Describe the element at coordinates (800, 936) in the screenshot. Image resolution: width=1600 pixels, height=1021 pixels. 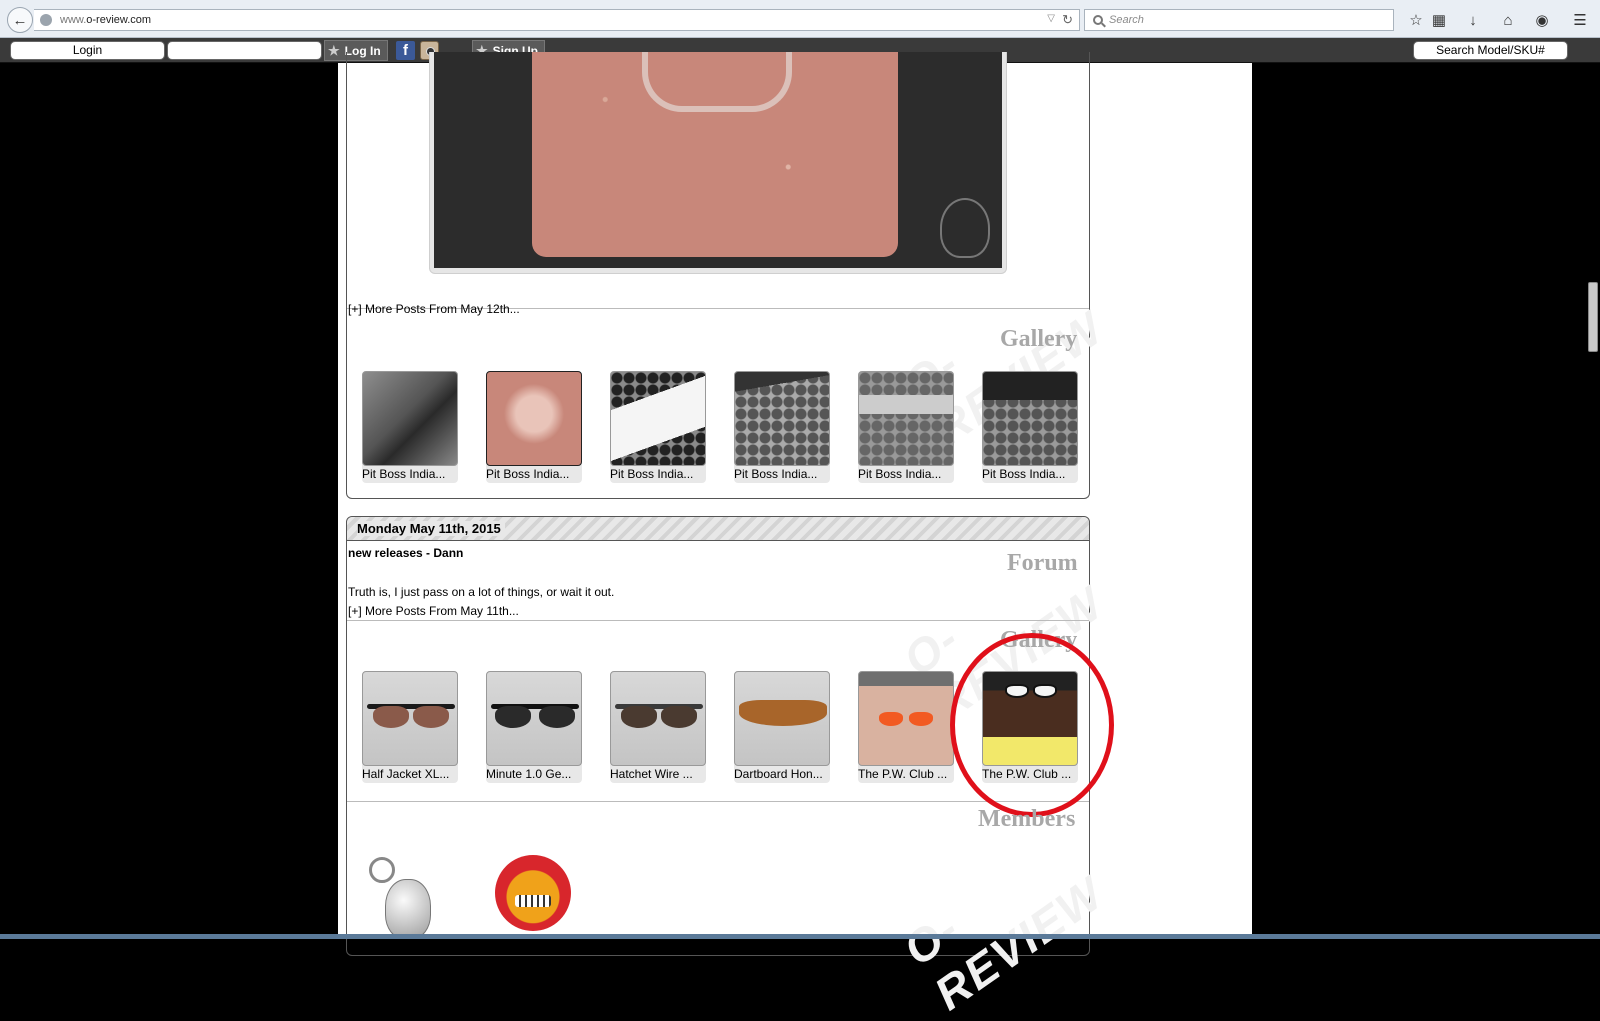
I see `os-taskbar` at that location.